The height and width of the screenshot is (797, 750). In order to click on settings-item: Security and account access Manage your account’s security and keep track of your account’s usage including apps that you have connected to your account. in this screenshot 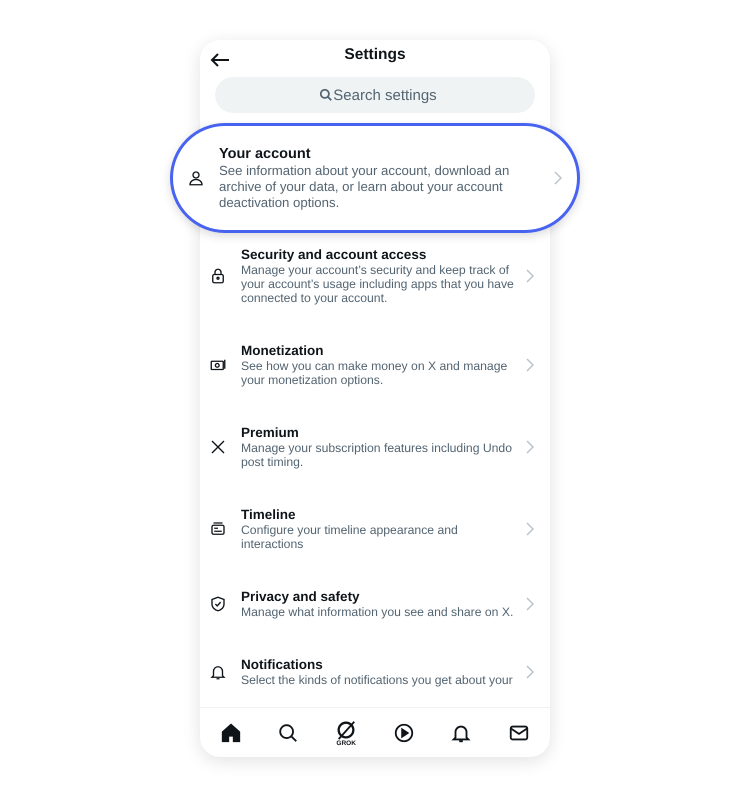, I will do `click(375, 277)`.